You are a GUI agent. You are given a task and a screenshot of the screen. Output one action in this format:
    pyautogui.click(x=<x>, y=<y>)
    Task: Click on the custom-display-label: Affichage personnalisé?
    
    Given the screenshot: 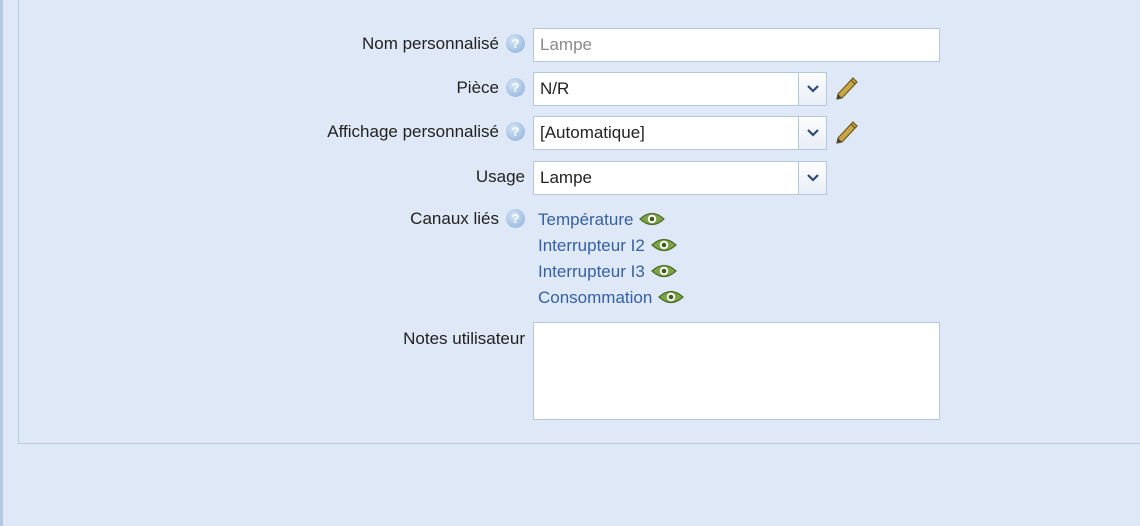 What is the action you would take?
    pyautogui.click(x=426, y=132)
    